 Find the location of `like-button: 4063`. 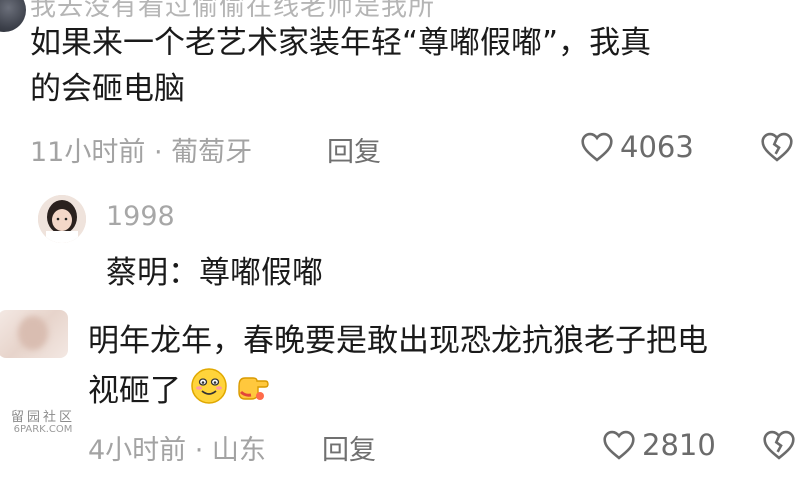

like-button: 4063 is located at coordinates (637, 147).